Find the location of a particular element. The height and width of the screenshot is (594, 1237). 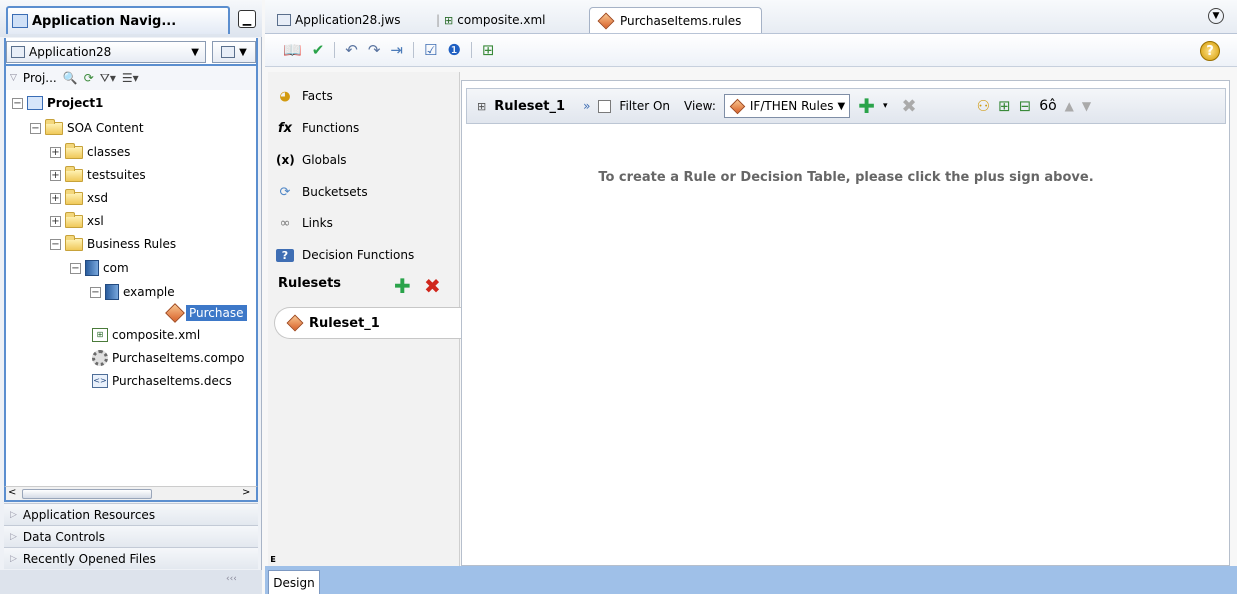

refresh-icon: ⟳ is located at coordinates (89, 78).